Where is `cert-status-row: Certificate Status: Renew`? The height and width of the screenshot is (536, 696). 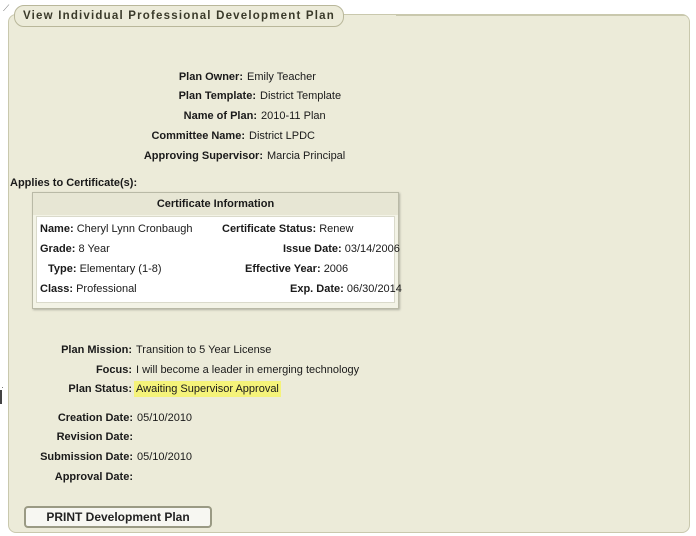 cert-status-row: Certificate Status: Renew is located at coordinates (287, 229).